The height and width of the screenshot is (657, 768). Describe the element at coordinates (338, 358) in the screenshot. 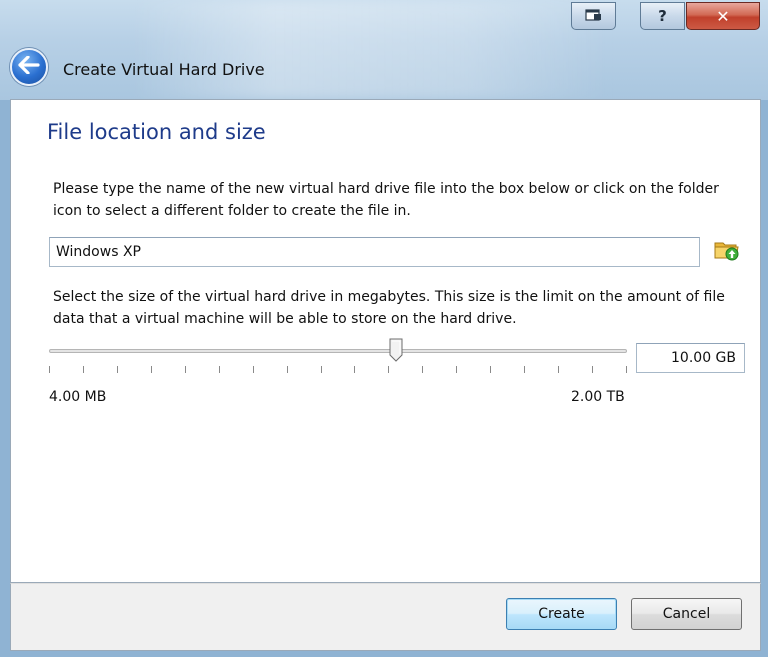

I see `size-slider` at that location.